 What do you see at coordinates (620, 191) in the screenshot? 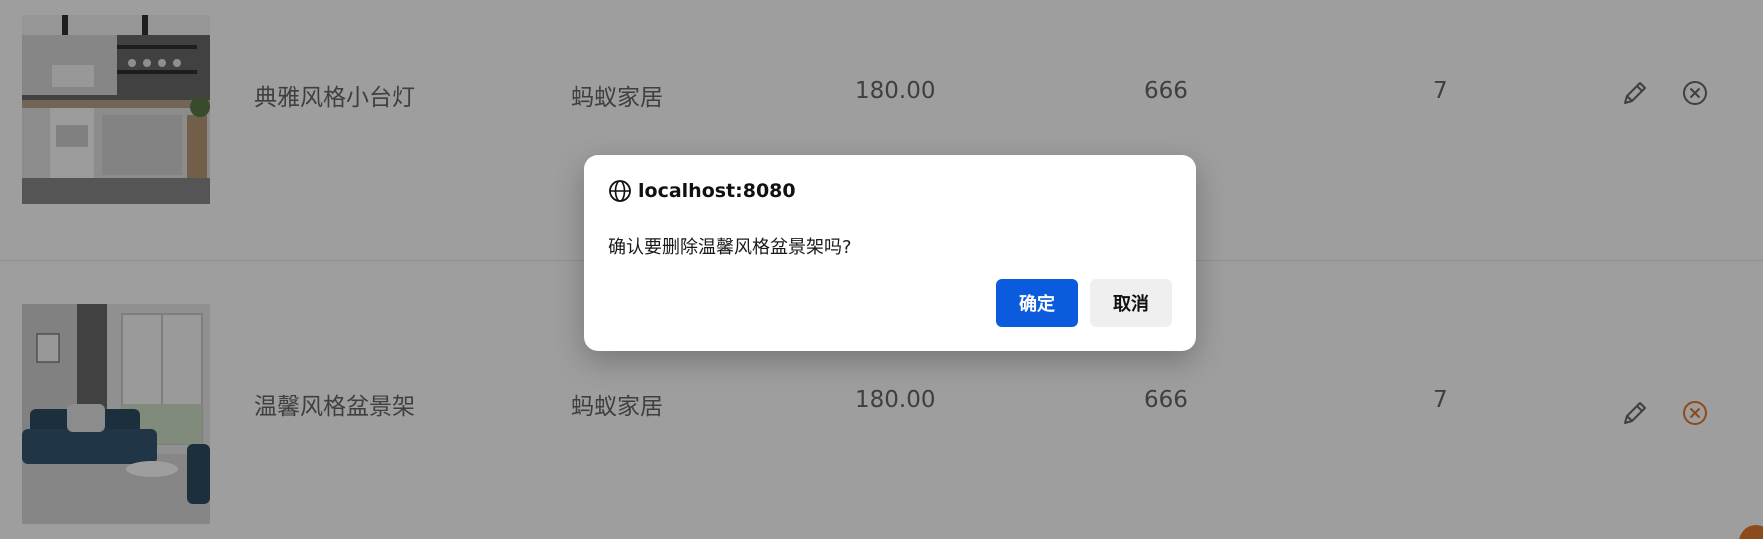
I see `globe-icon` at bounding box center [620, 191].